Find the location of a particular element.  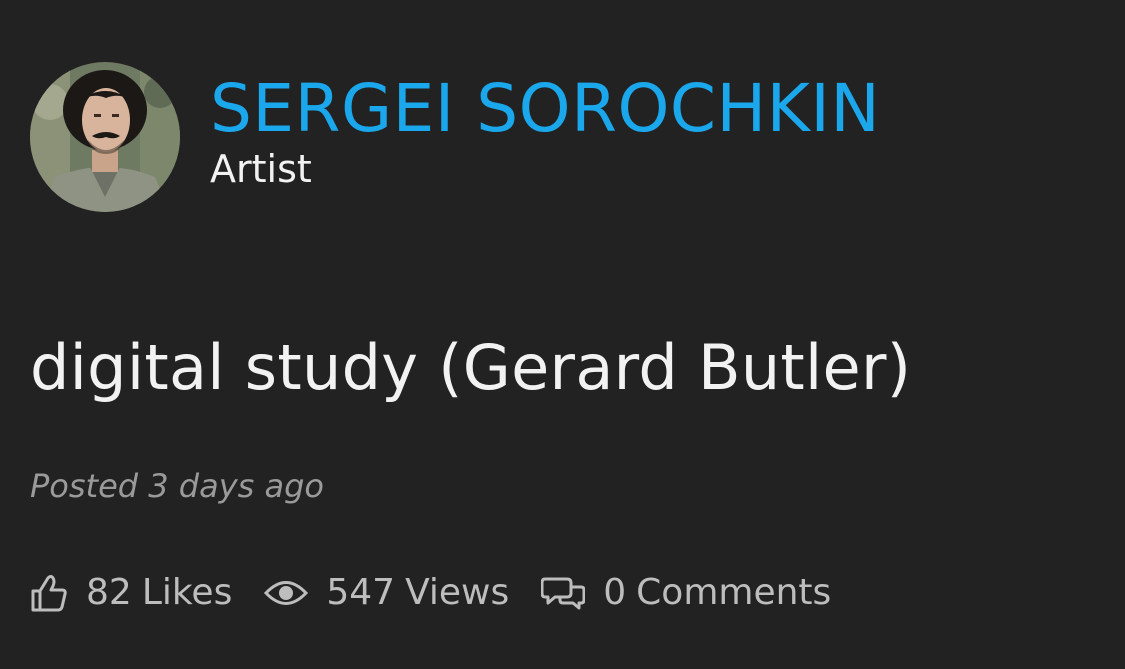

artist-name-link: SERGEI SOROCHKIN is located at coordinates (545, 109).